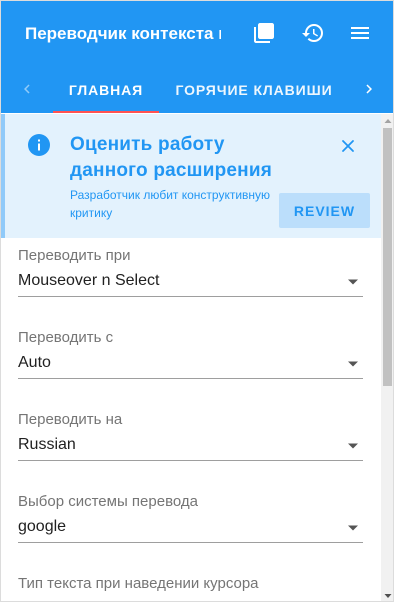  I want to click on scrollbar-thumb, so click(387, 257).